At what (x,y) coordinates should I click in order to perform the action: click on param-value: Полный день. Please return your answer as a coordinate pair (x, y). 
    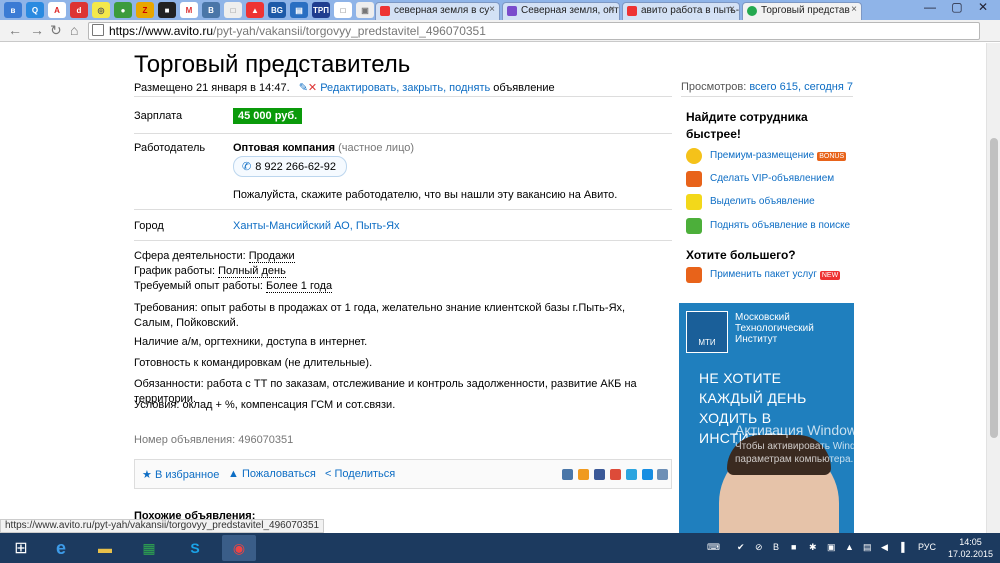
    Looking at the image, I should click on (252, 271).